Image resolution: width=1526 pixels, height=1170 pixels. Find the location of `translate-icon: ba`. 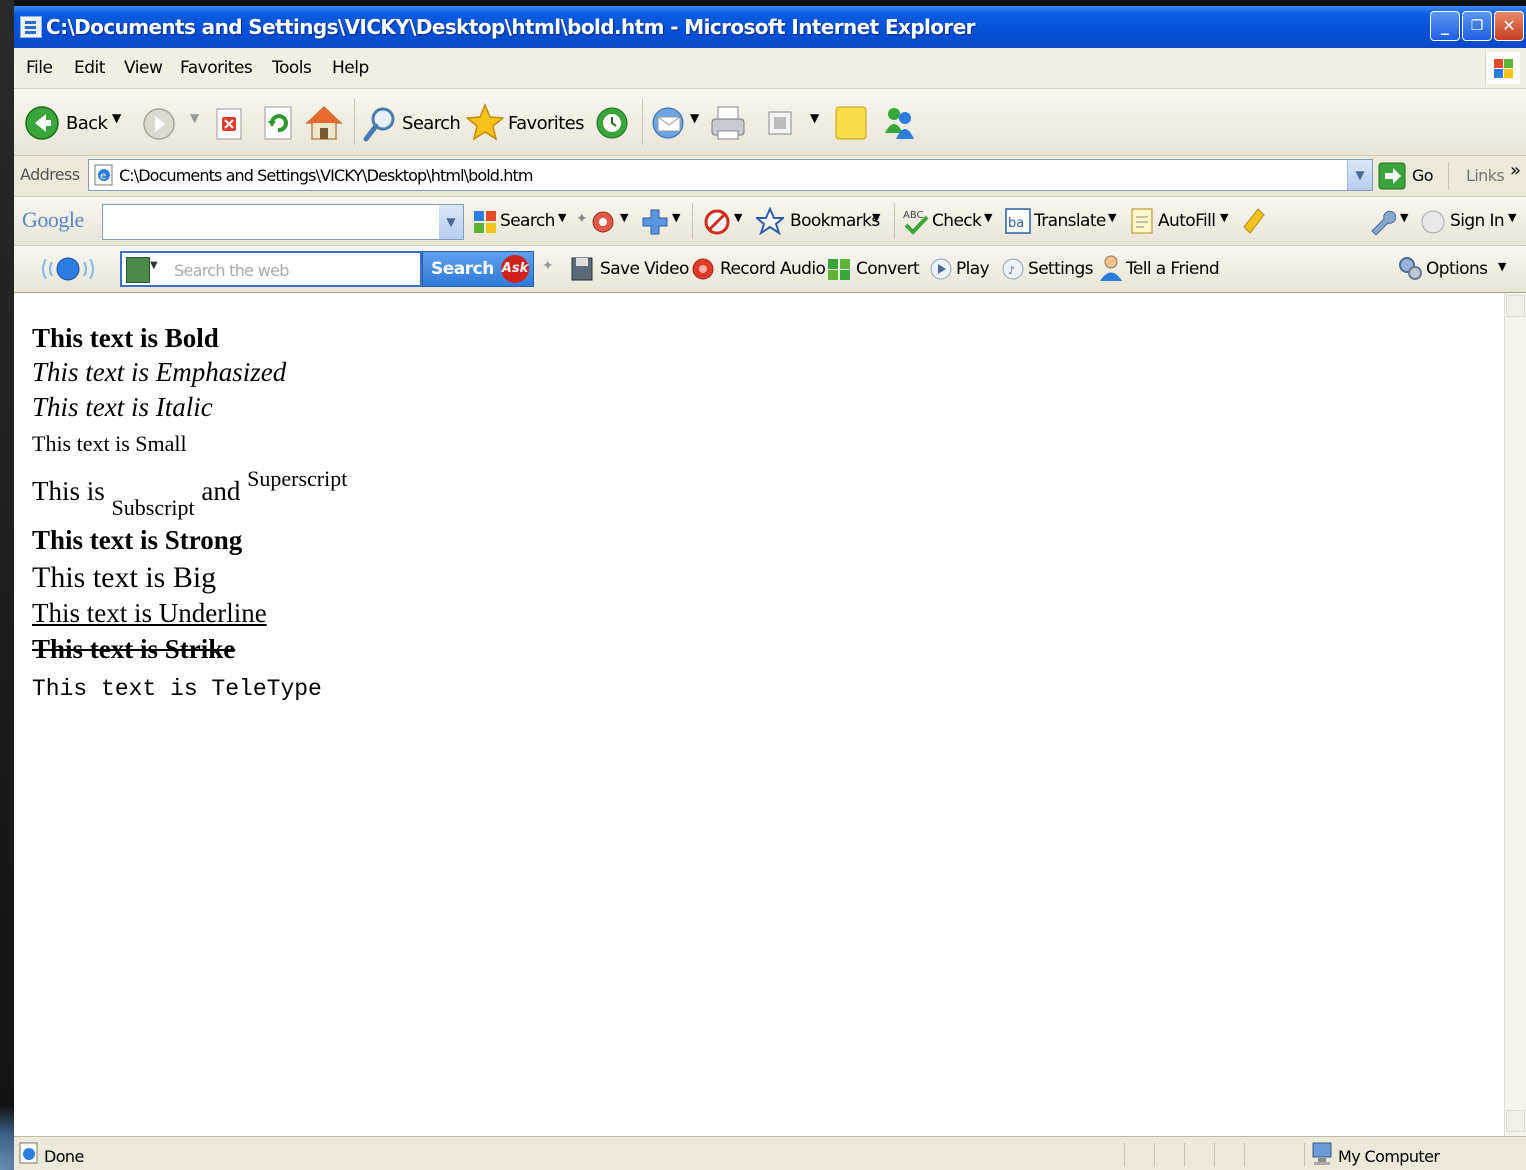

translate-icon: ba is located at coordinates (1018, 221).